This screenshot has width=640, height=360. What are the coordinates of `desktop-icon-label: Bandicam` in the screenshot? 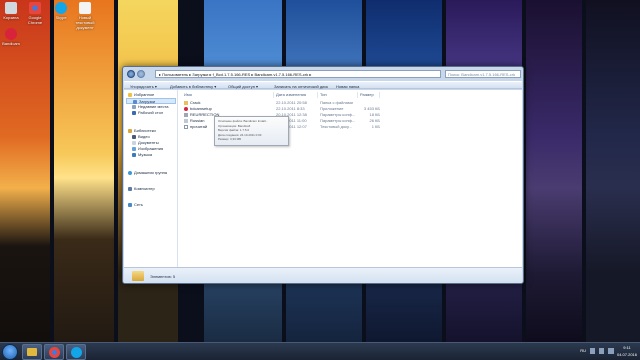 It's located at (11, 43).